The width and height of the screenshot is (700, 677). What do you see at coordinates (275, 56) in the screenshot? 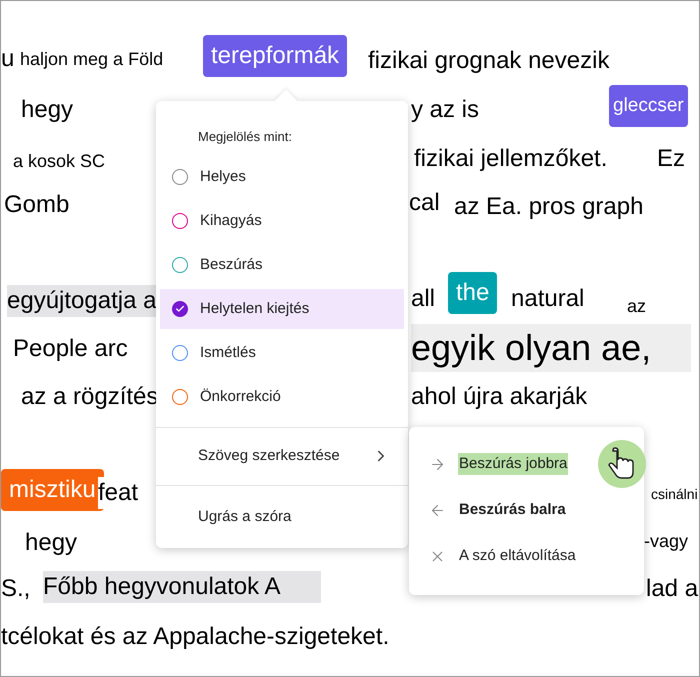
I see `highlighted-word: terepformák` at bounding box center [275, 56].